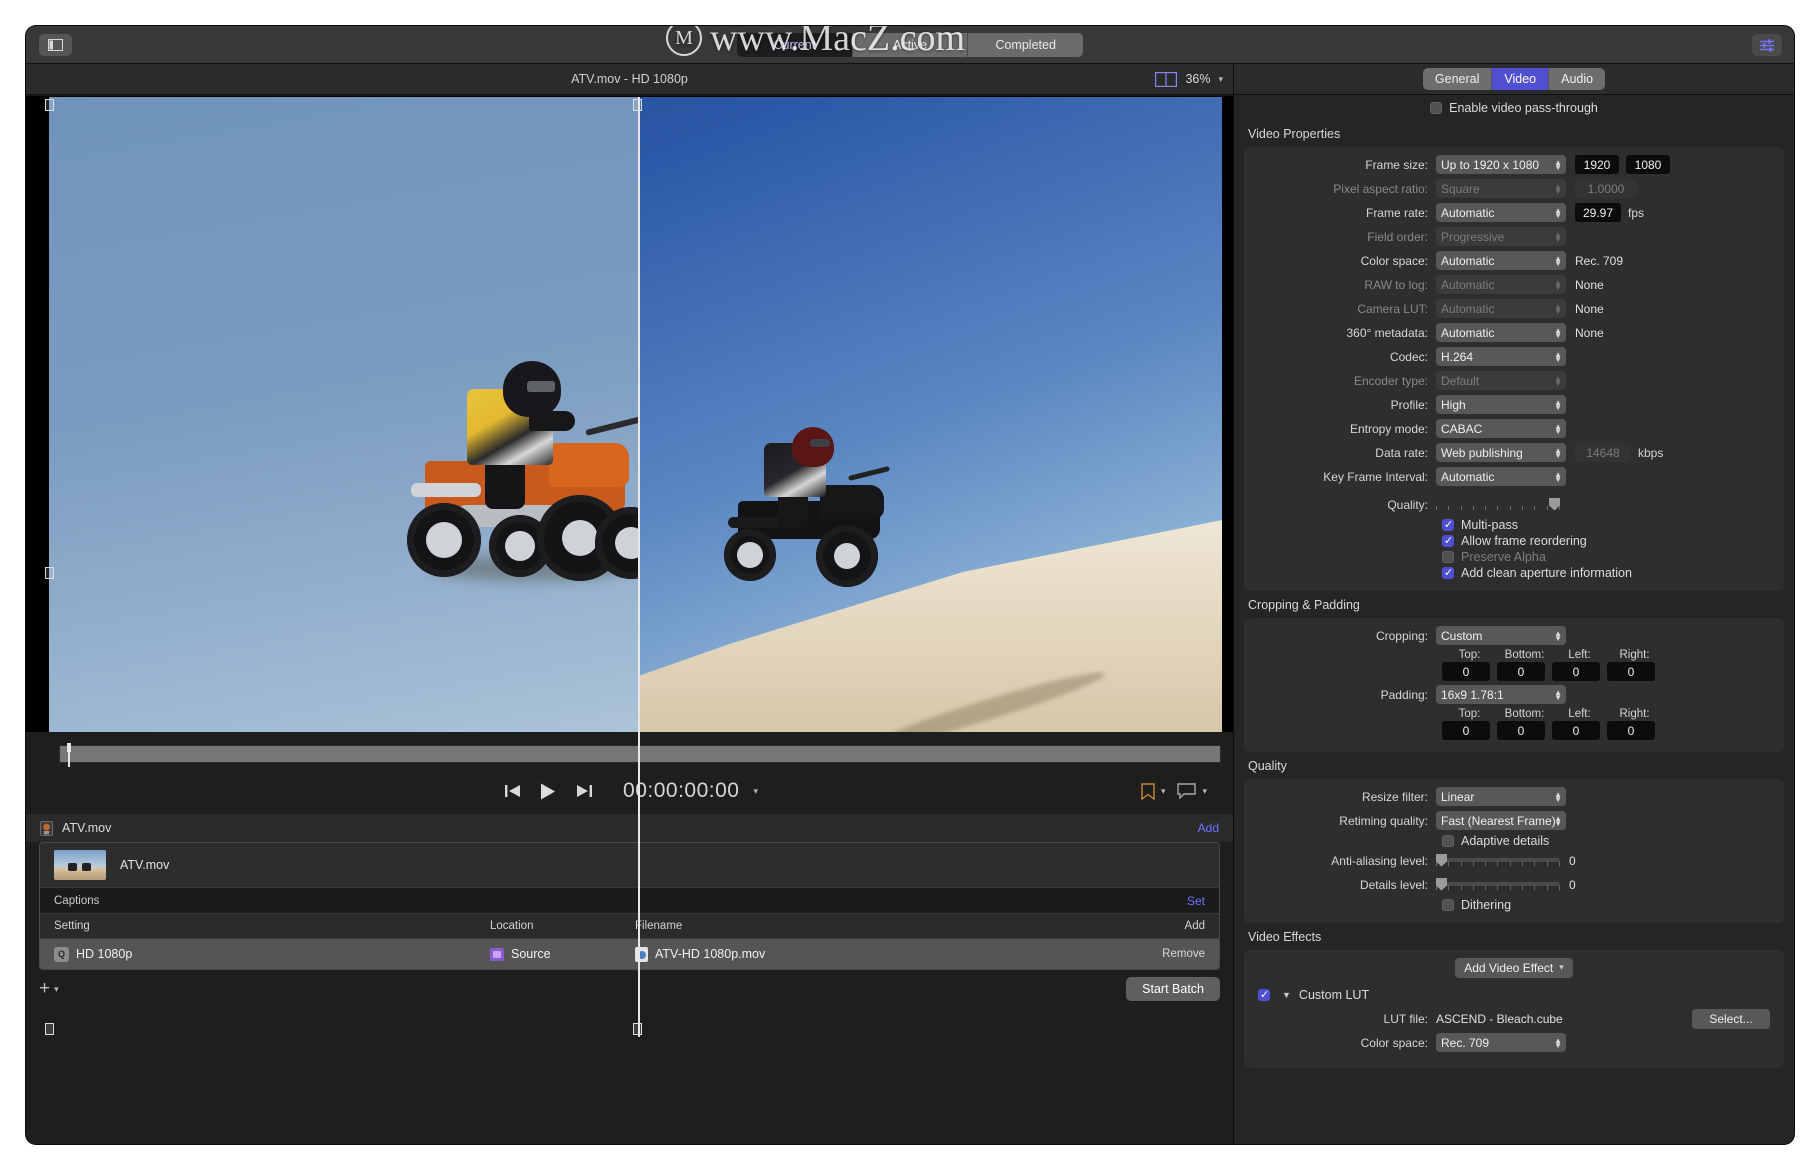  I want to click on field-resize-filter: Resize filter: Linear ▲ ▼, so click(1514, 796).